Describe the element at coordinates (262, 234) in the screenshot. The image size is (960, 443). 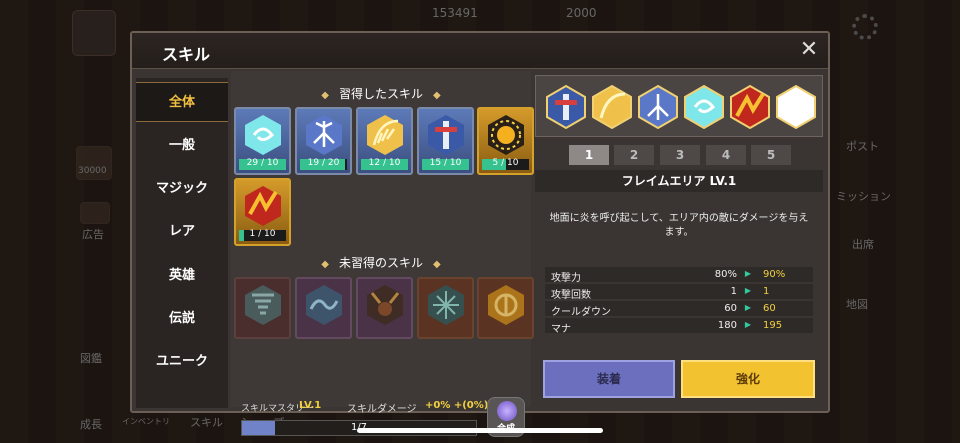
I see `skill-progress: 1 / 10` at that location.